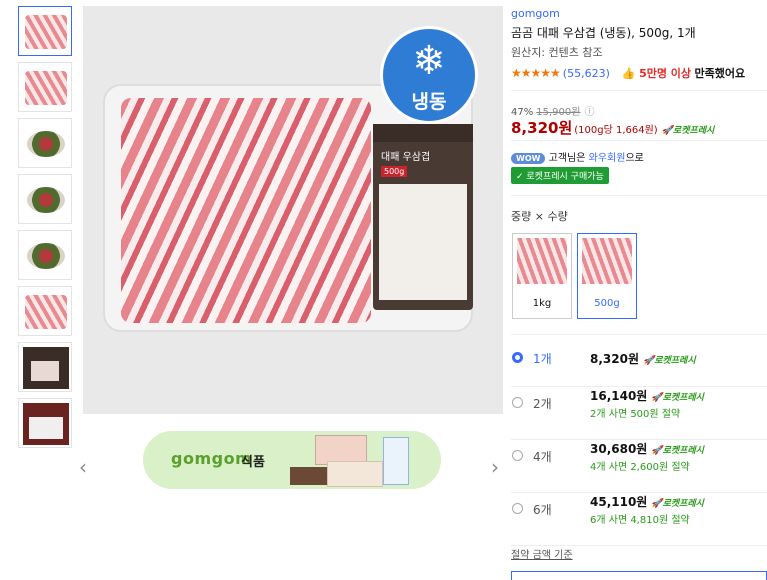 This screenshot has height=580, width=767. What do you see at coordinates (542, 128) in the screenshot?
I see `sale-price: 8,320원` at bounding box center [542, 128].